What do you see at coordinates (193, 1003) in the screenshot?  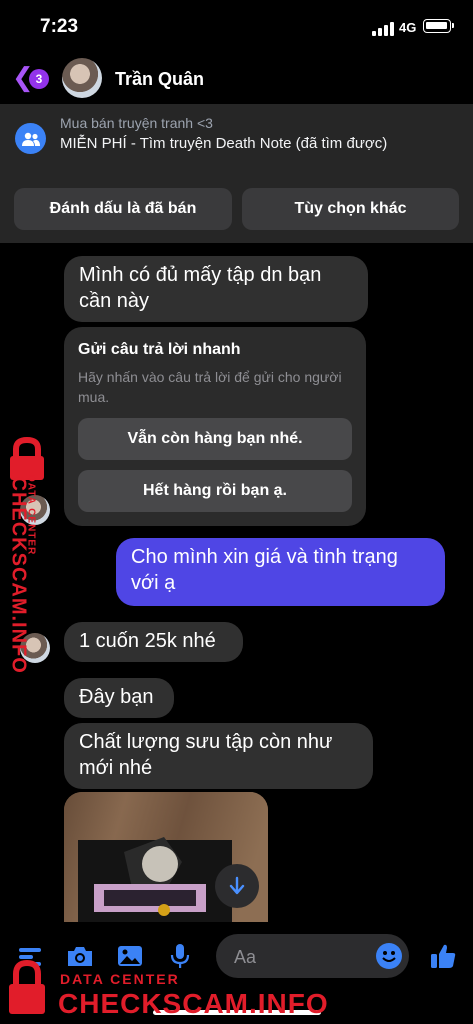 I see `watermark-brand-bottom: CHECKSCAM.INFO` at bounding box center [193, 1003].